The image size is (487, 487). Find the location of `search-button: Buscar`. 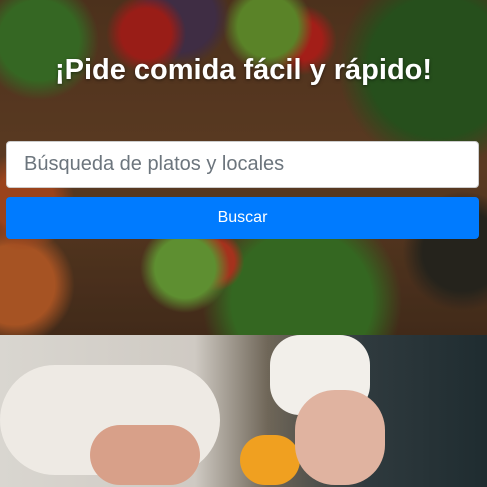

search-button: Buscar is located at coordinates (242, 218).